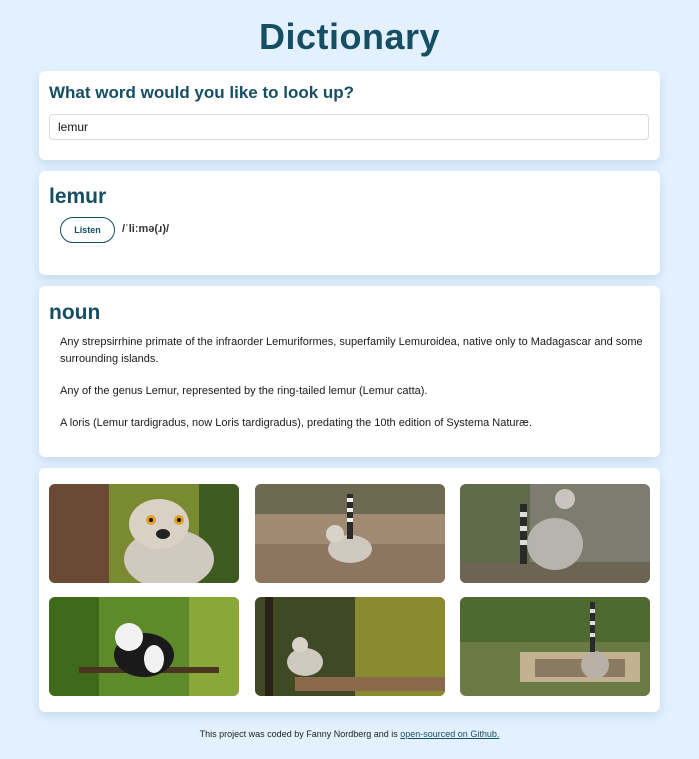 The width and height of the screenshot is (699, 759). Describe the element at coordinates (202, 92) in the screenshot. I see `search-heading: What word would you like to look up?` at that location.